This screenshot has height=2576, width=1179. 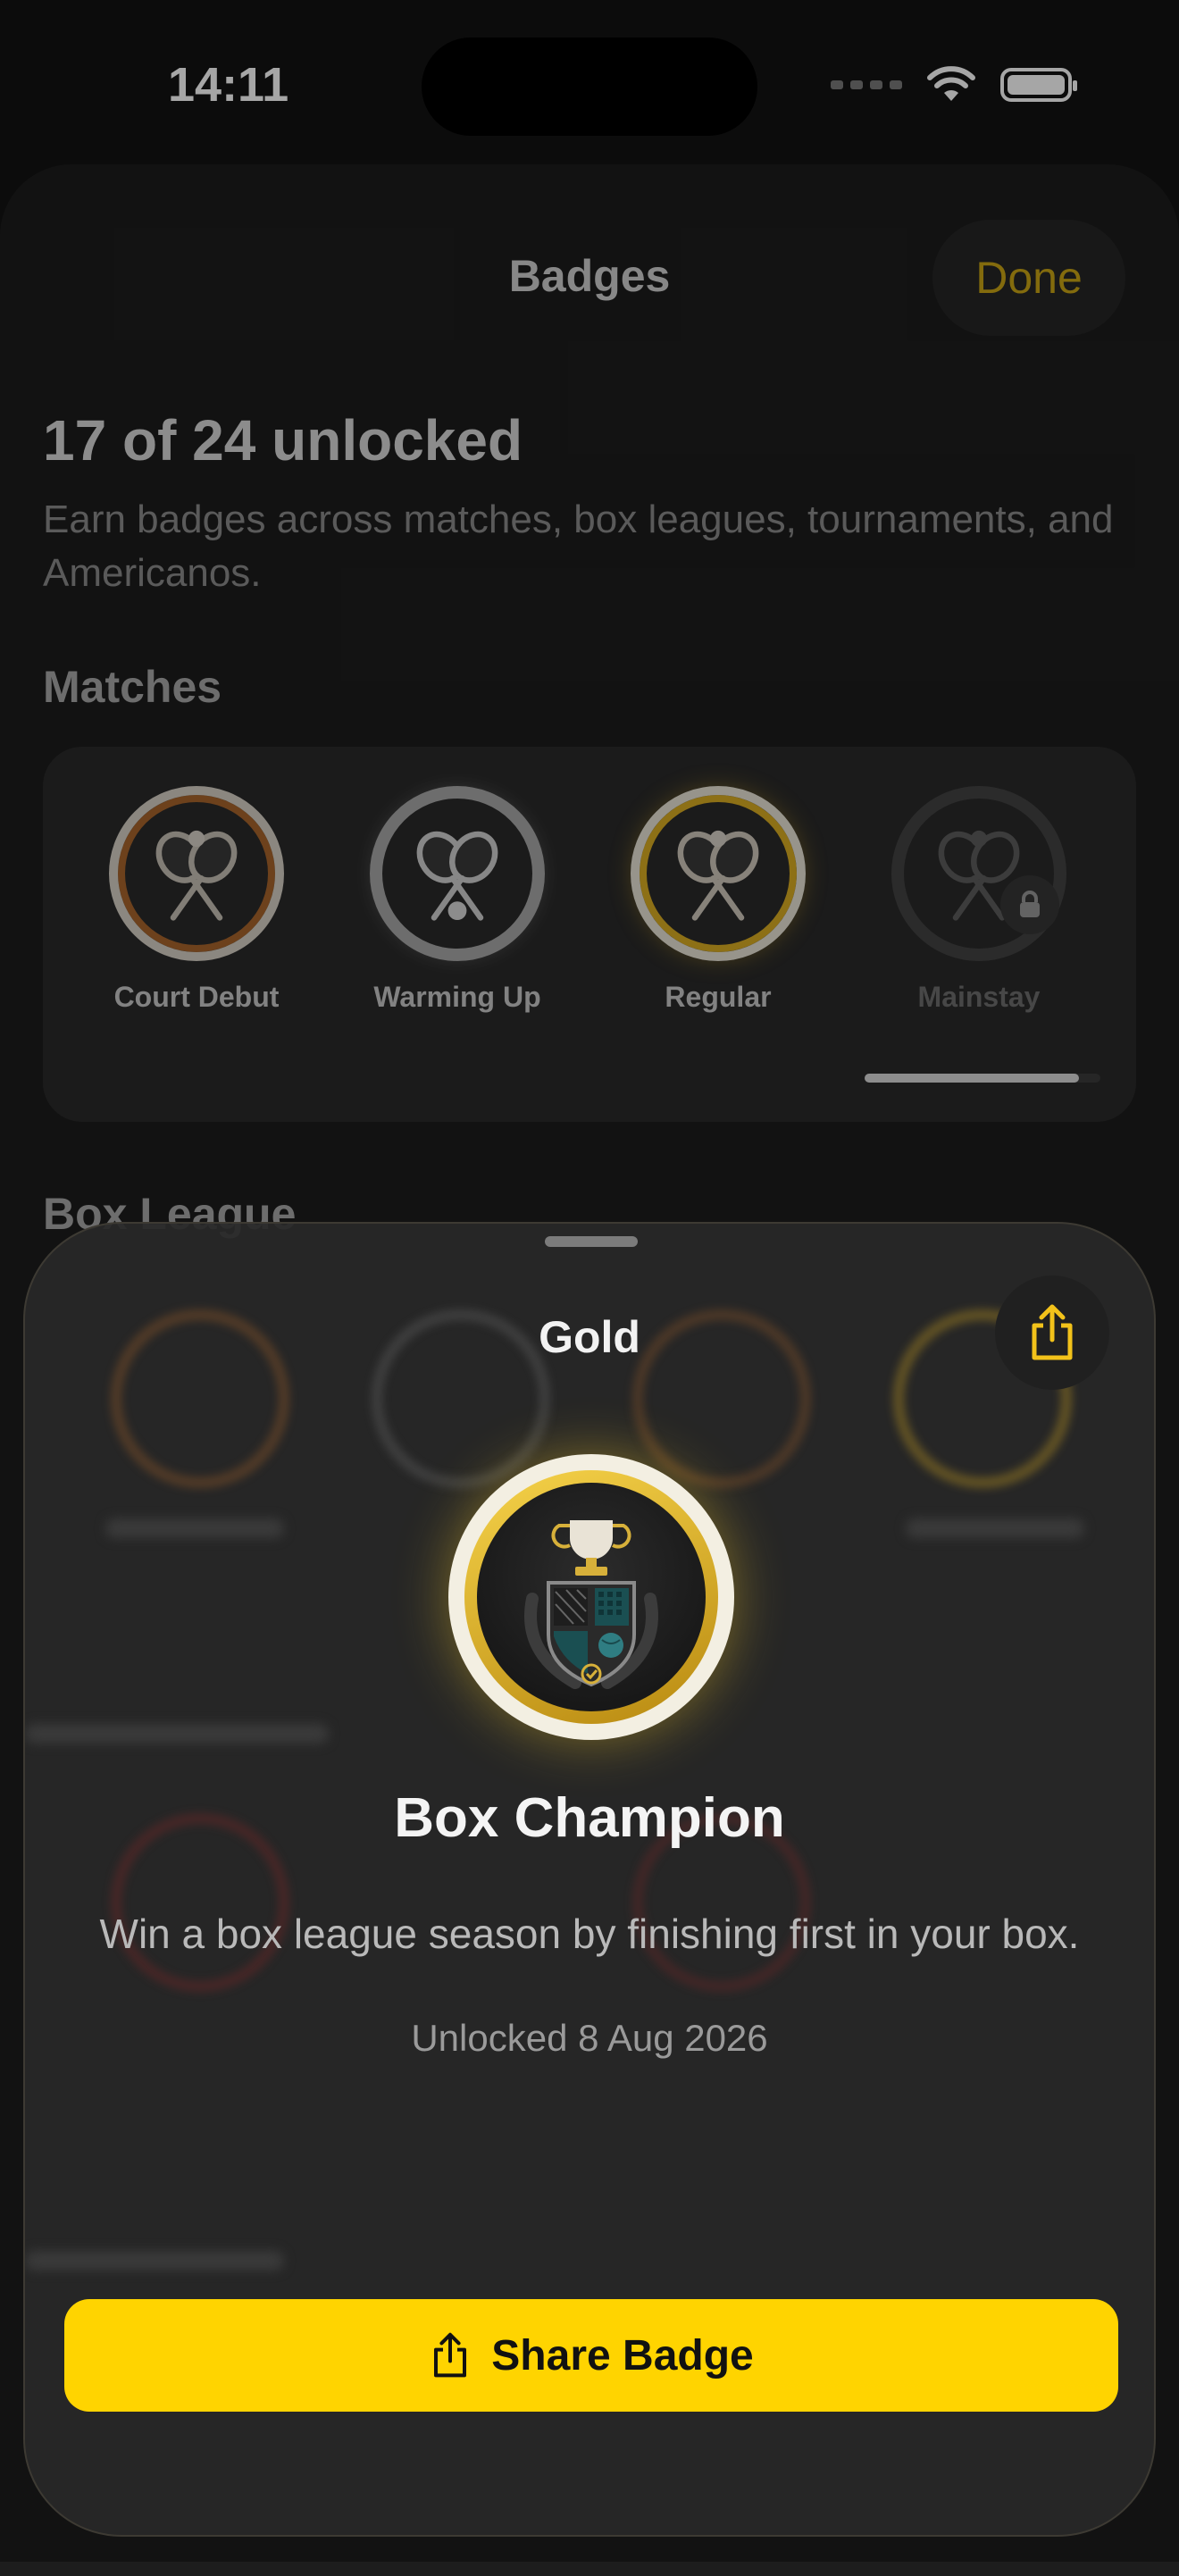 What do you see at coordinates (591, 1605) in the screenshot?
I see `trophy-crest-icon` at bounding box center [591, 1605].